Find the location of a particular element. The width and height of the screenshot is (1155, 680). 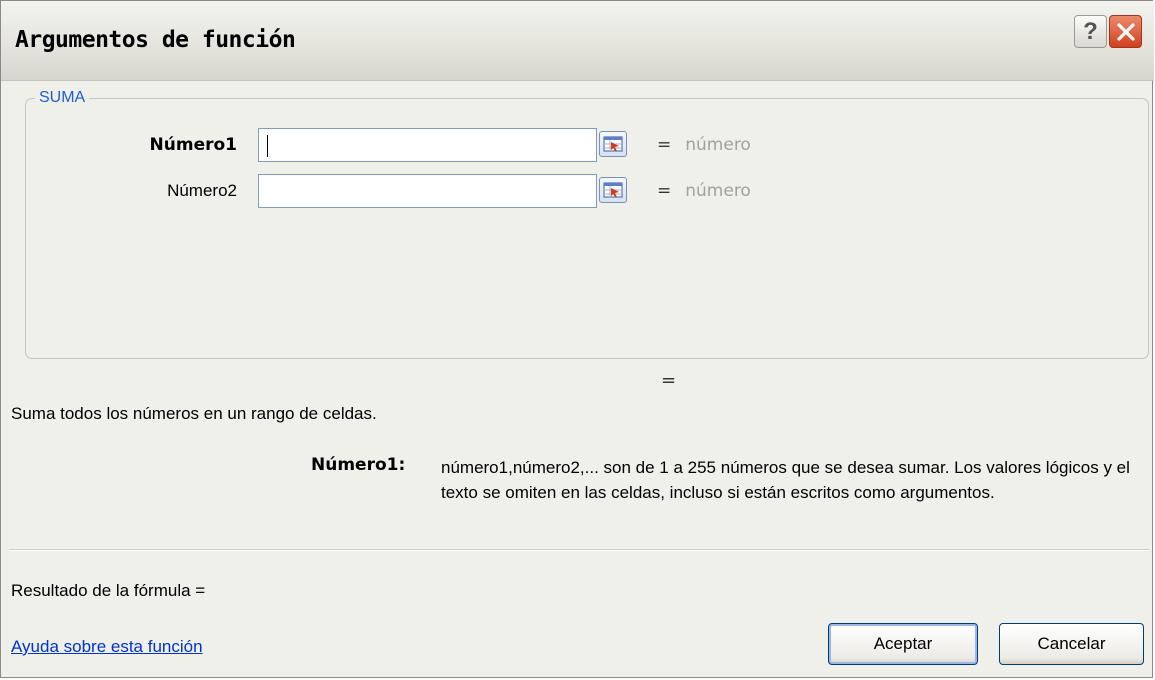

help-button: ? is located at coordinates (1090, 31).